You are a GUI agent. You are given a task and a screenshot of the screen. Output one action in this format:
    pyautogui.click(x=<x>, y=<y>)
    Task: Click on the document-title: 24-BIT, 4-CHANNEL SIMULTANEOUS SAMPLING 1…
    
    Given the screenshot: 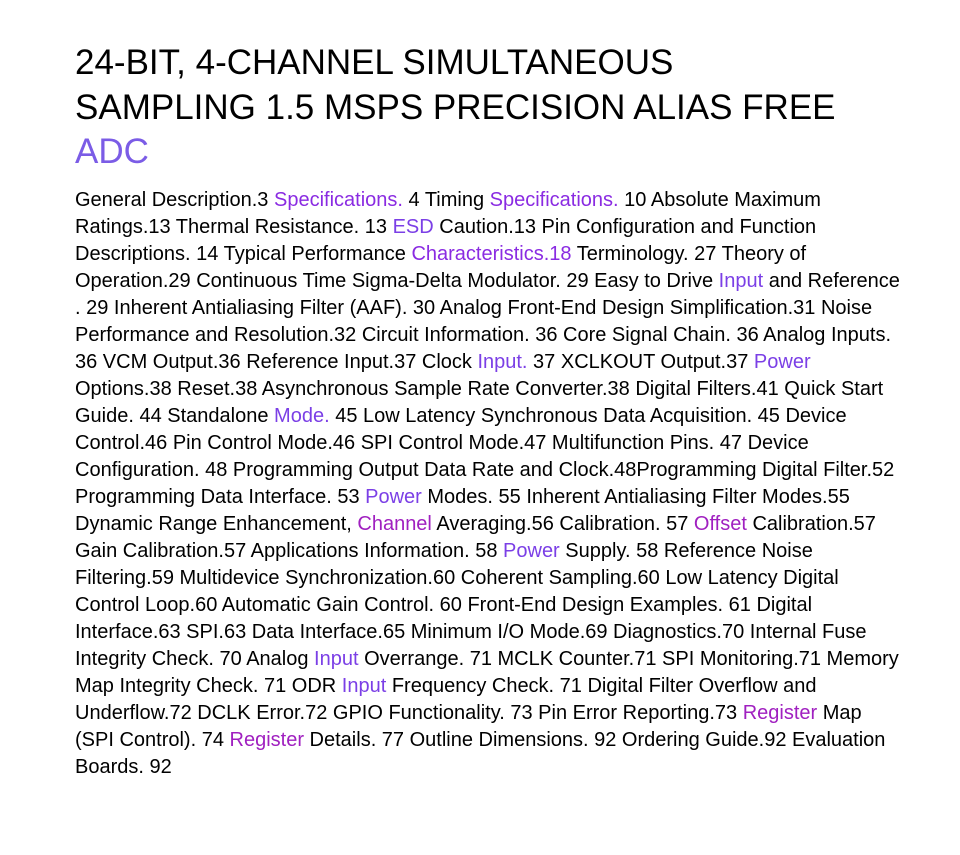 What is the action you would take?
    pyautogui.click(x=495, y=108)
    